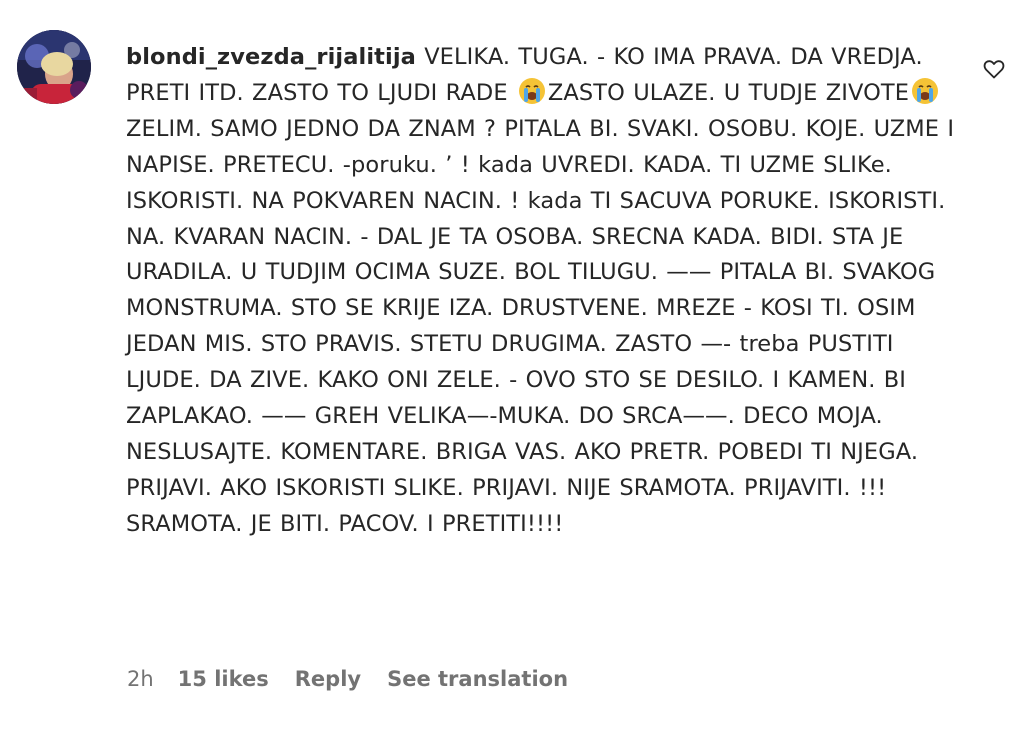 The width and height of the screenshot is (1024, 733). What do you see at coordinates (477, 679) in the screenshot?
I see `see-translation-button: See translation` at bounding box center [477, 679].